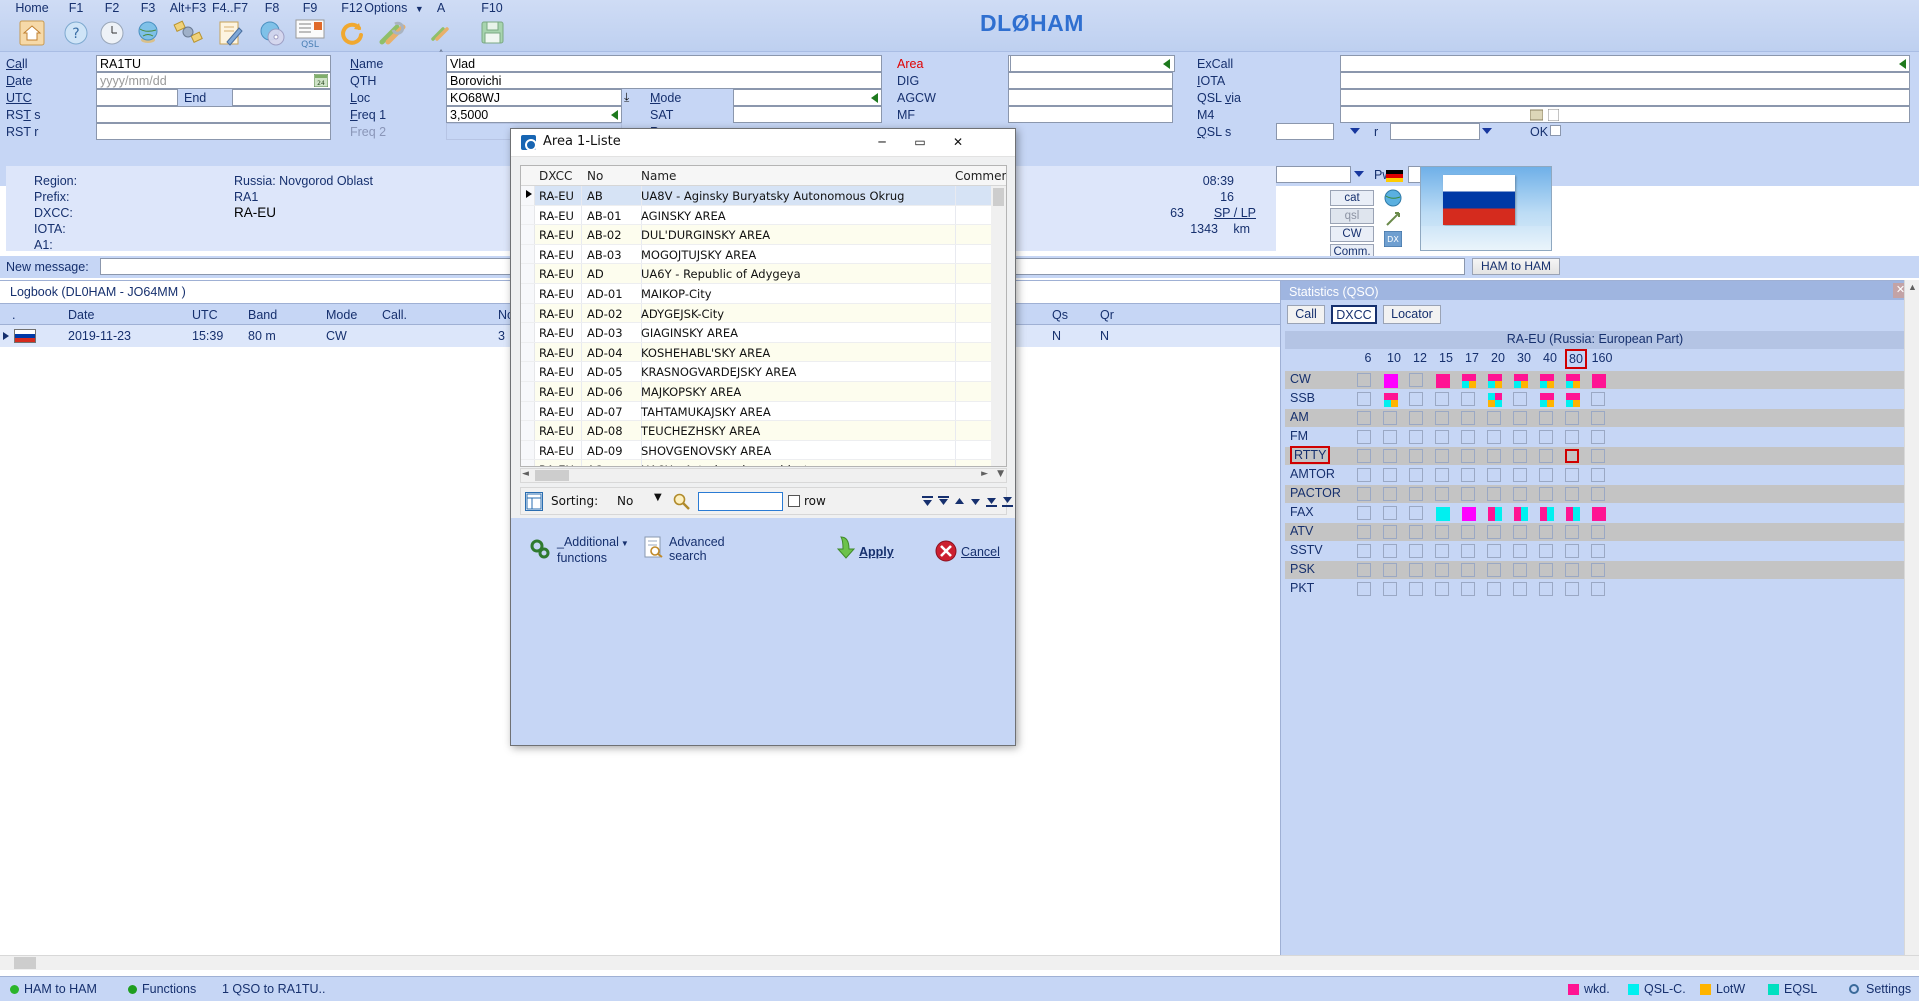  I want to click on cat-button: cat, so click(1352, 198).